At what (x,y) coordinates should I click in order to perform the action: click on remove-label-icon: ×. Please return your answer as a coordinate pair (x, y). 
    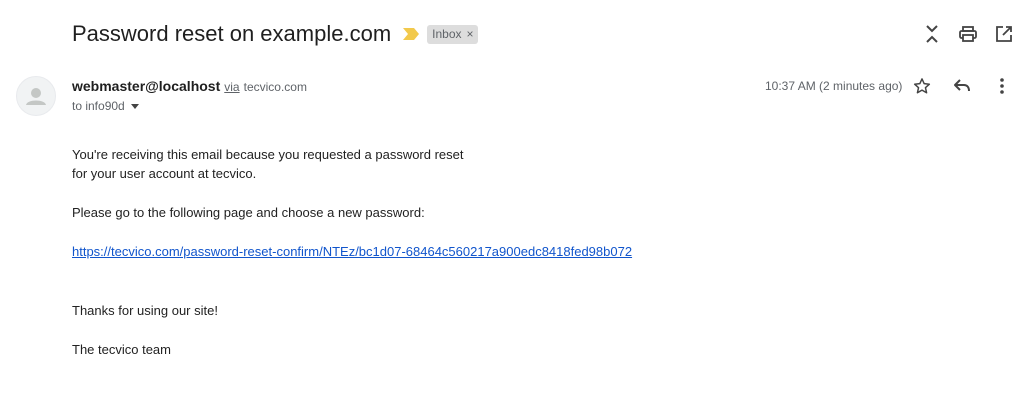
    Looking at the image, I should click on (470, 34).